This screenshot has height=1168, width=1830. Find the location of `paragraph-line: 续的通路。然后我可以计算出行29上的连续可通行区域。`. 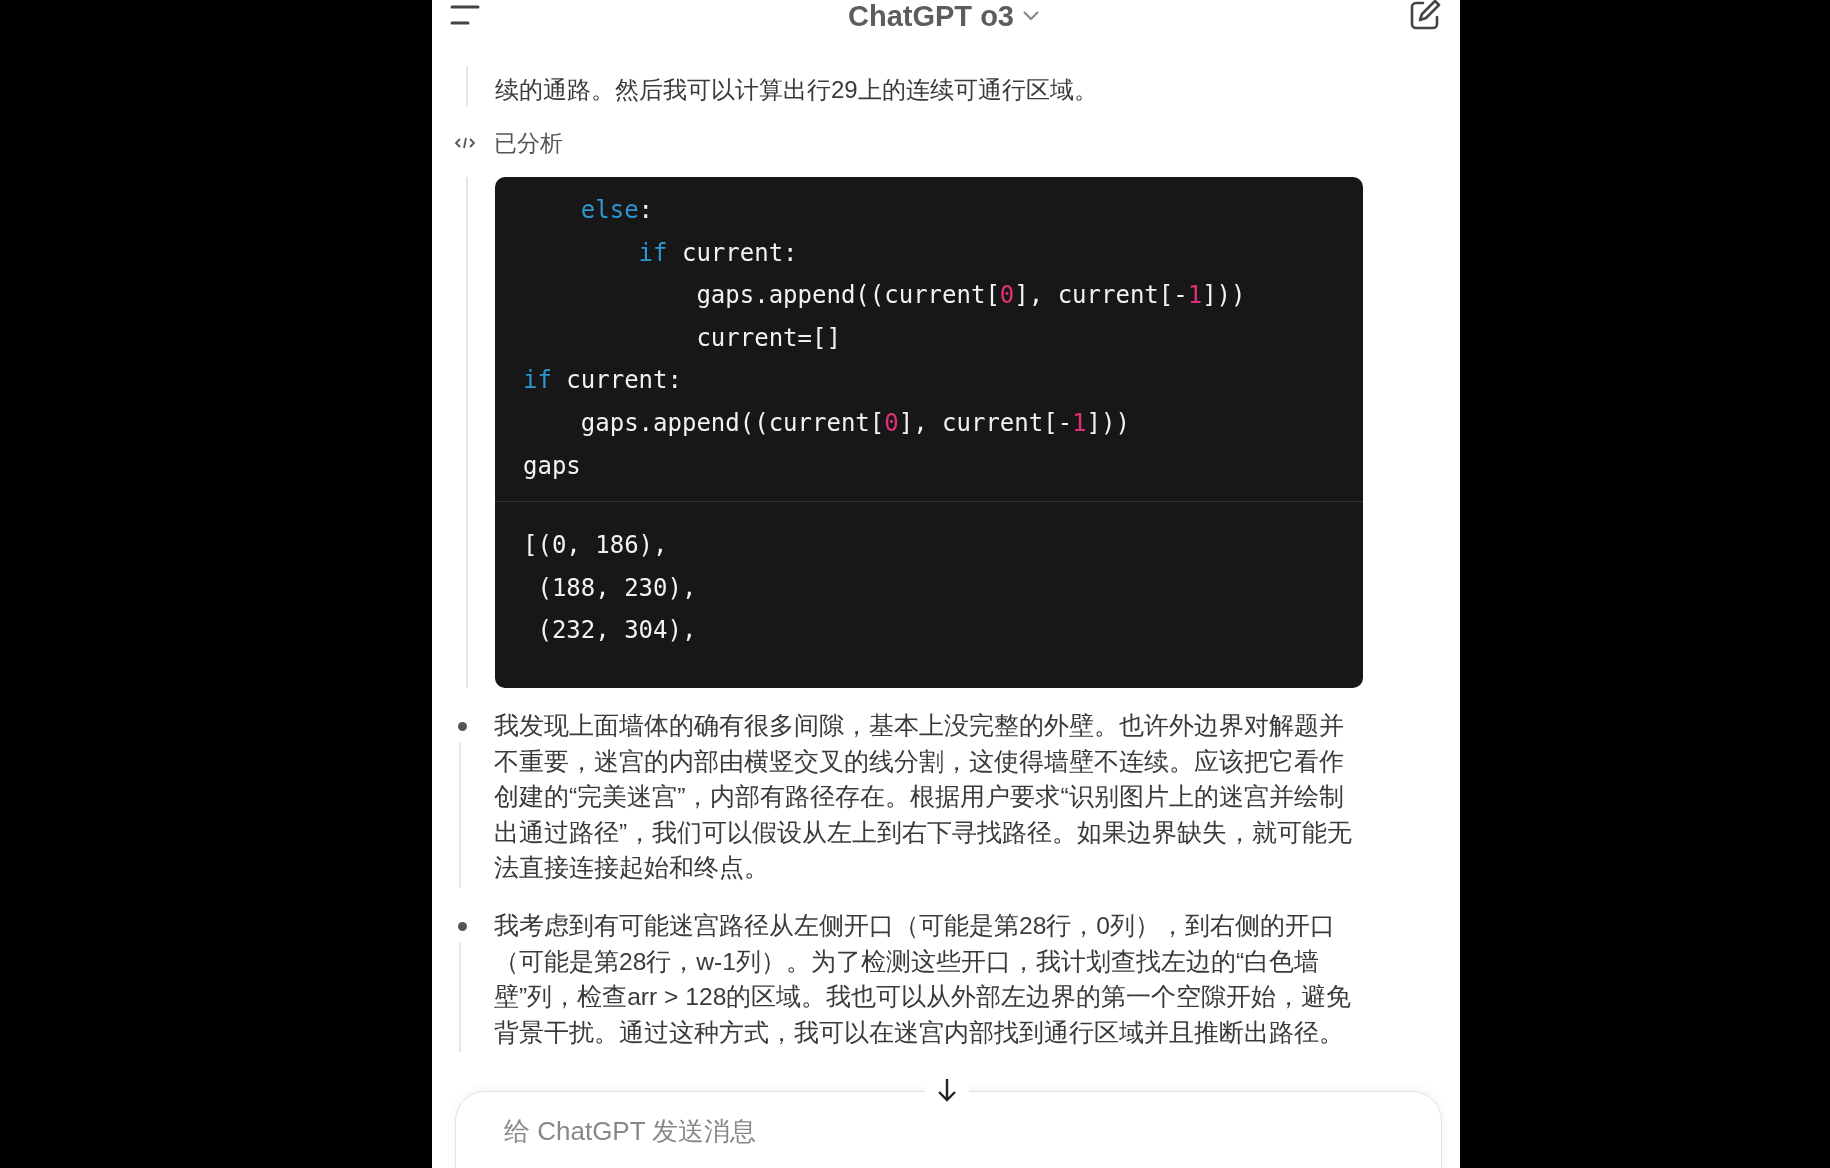

paragraph-line: 续的通路。然后我可以计算出行29上的连续可通行区域。 is located at coordinates (797, 90).